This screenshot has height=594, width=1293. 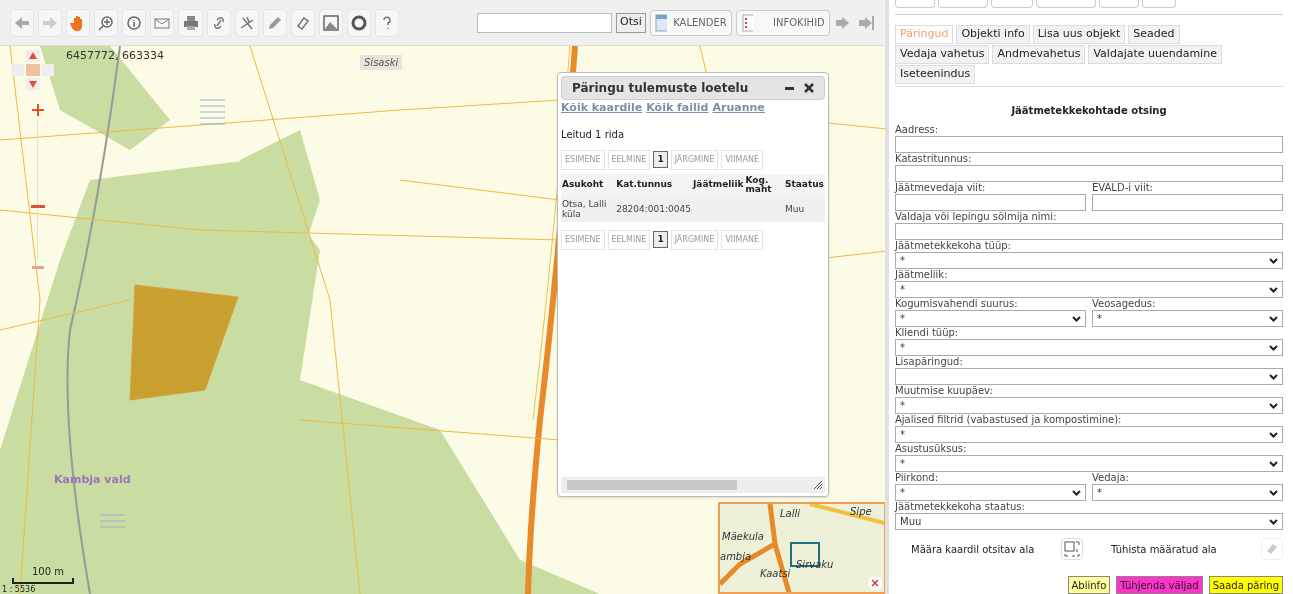 What do you see at coordinates (1079, 34) in the screenshot?
I see `tab: Lisa uus objekt` at bounding box center [1079, 34].